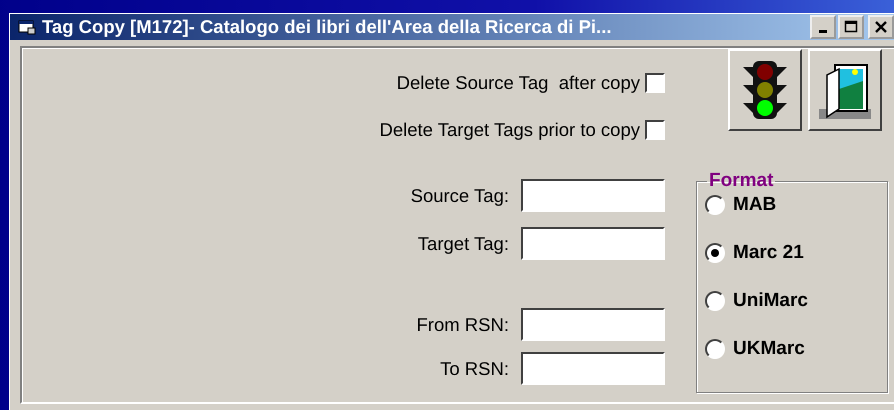  Describe the element at coordinates (474, 369) in the screenshot. I see `field-label: To RSN:` at that location.